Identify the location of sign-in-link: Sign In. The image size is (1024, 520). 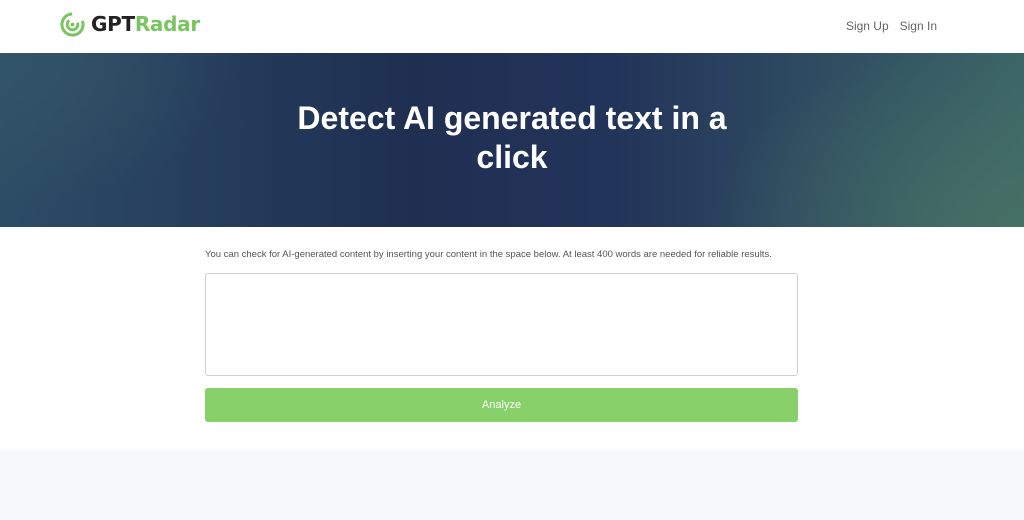
(918, 26).